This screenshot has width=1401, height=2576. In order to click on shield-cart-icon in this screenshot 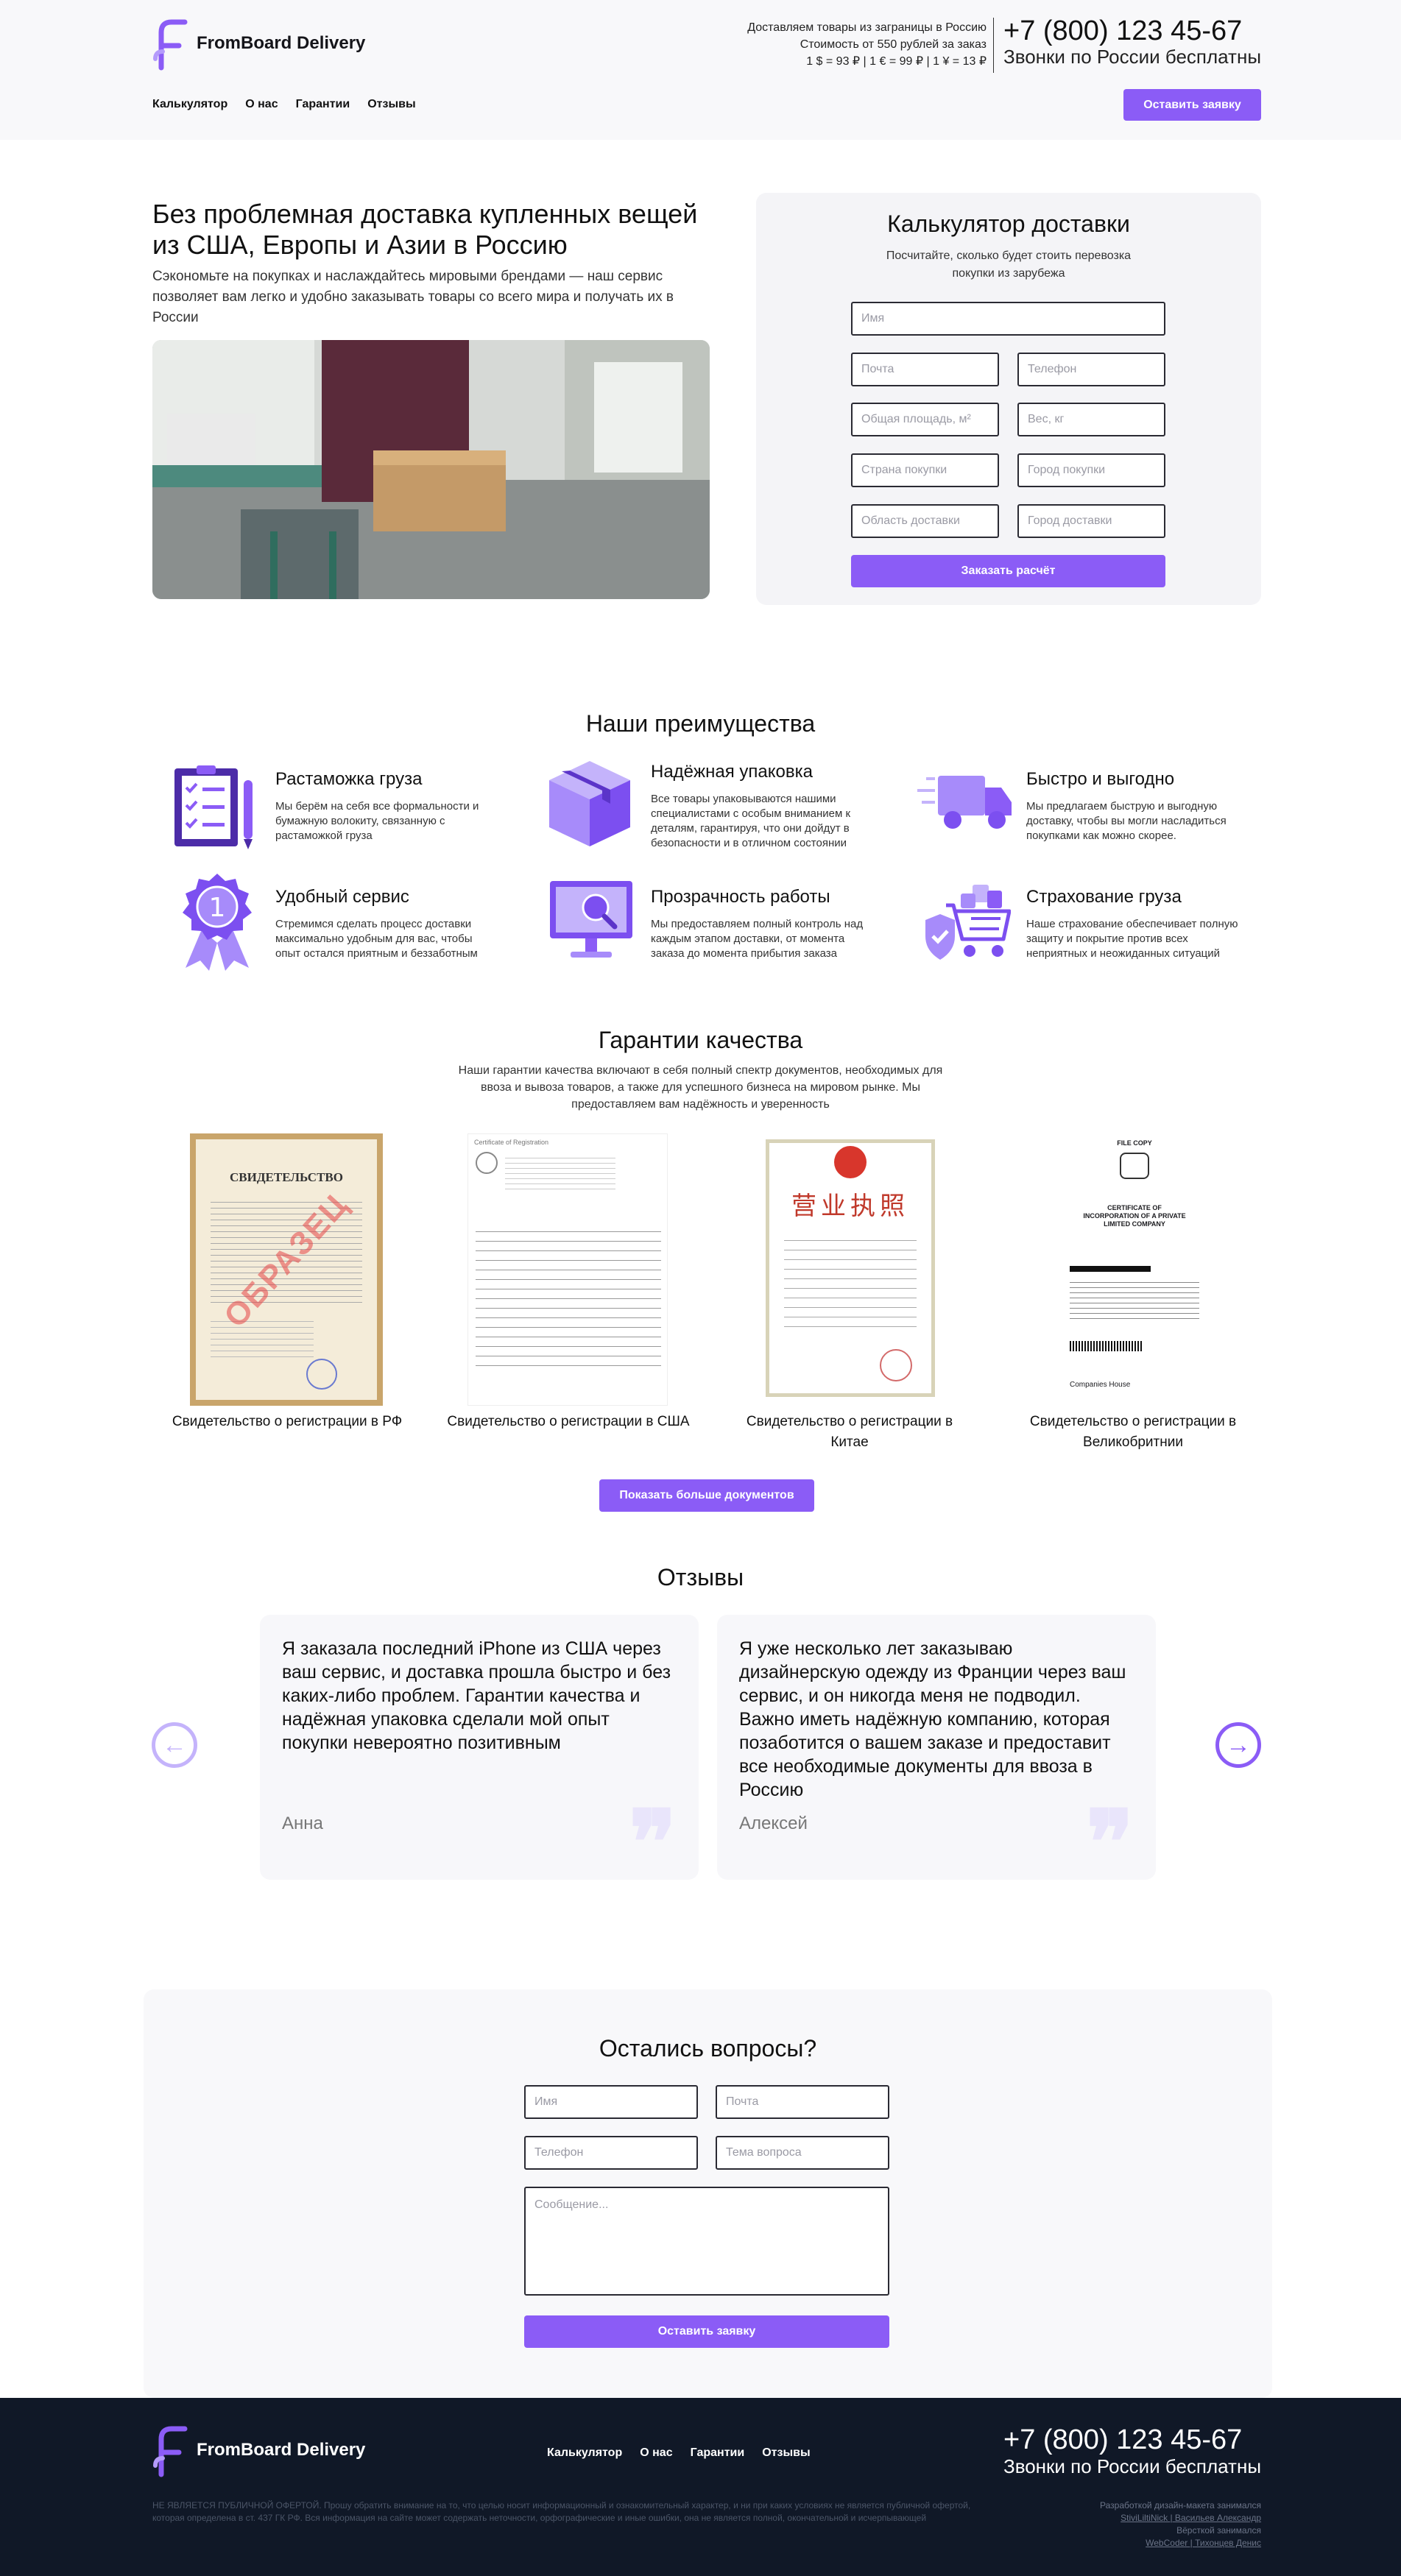, I will do `click(968, 922)`.